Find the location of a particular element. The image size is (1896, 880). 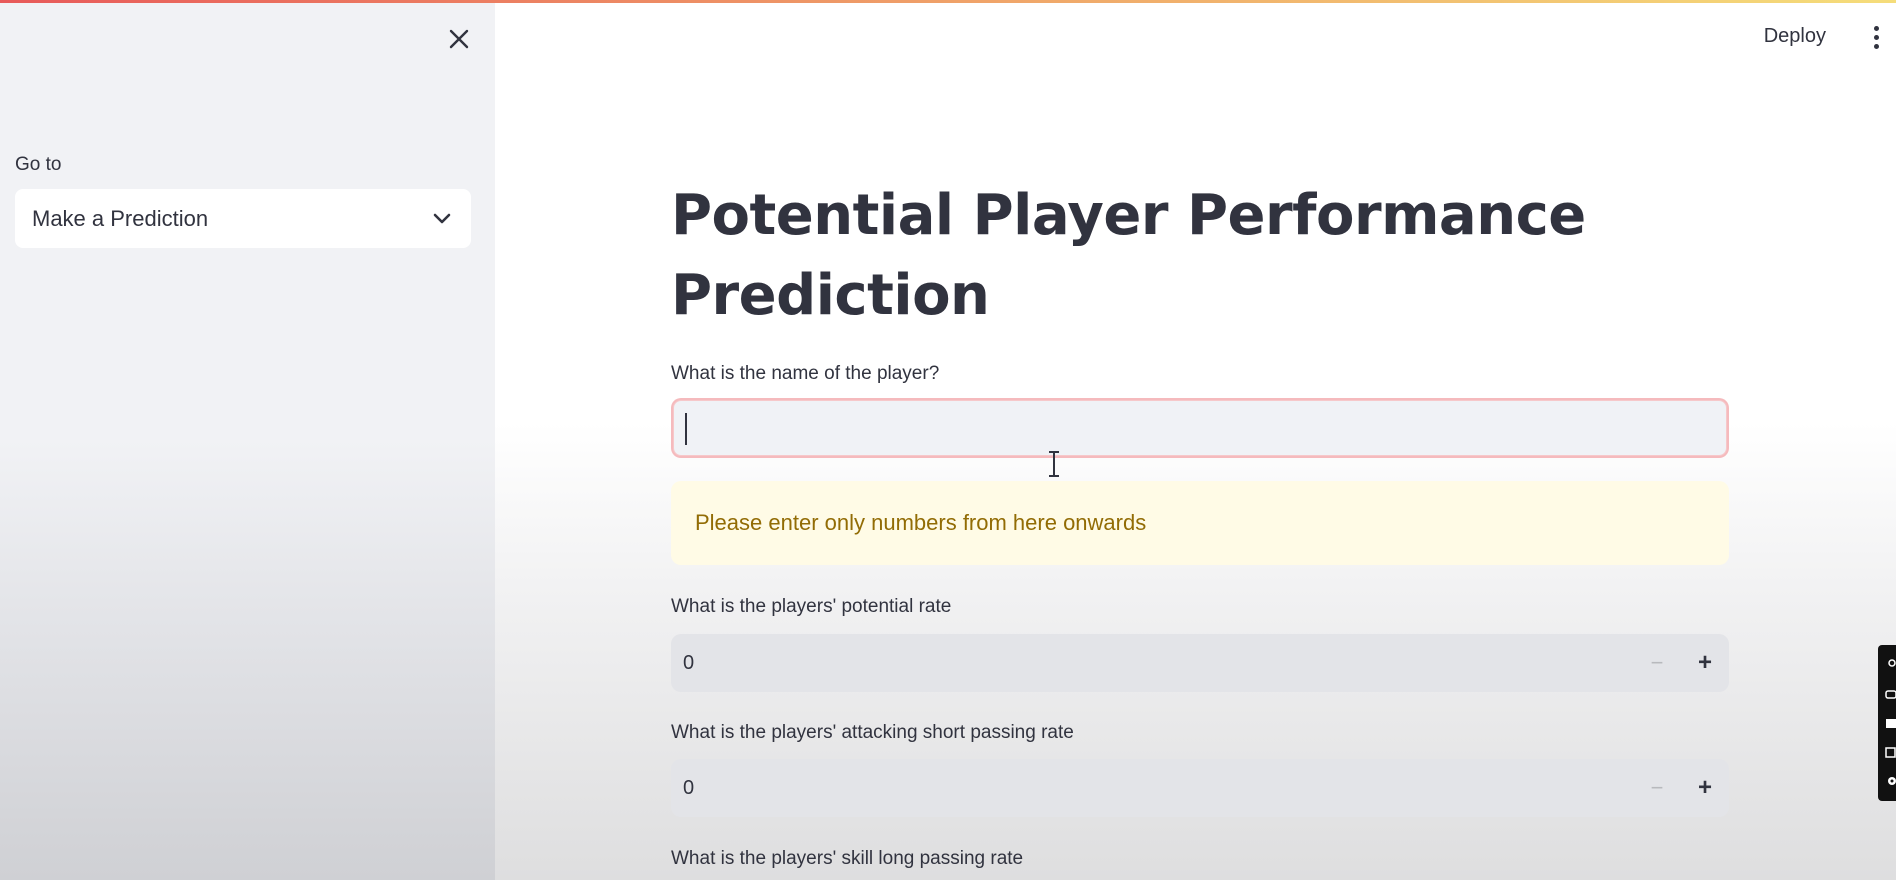

short-passing-decrement-button: − is located at coordinates (1657, 788).